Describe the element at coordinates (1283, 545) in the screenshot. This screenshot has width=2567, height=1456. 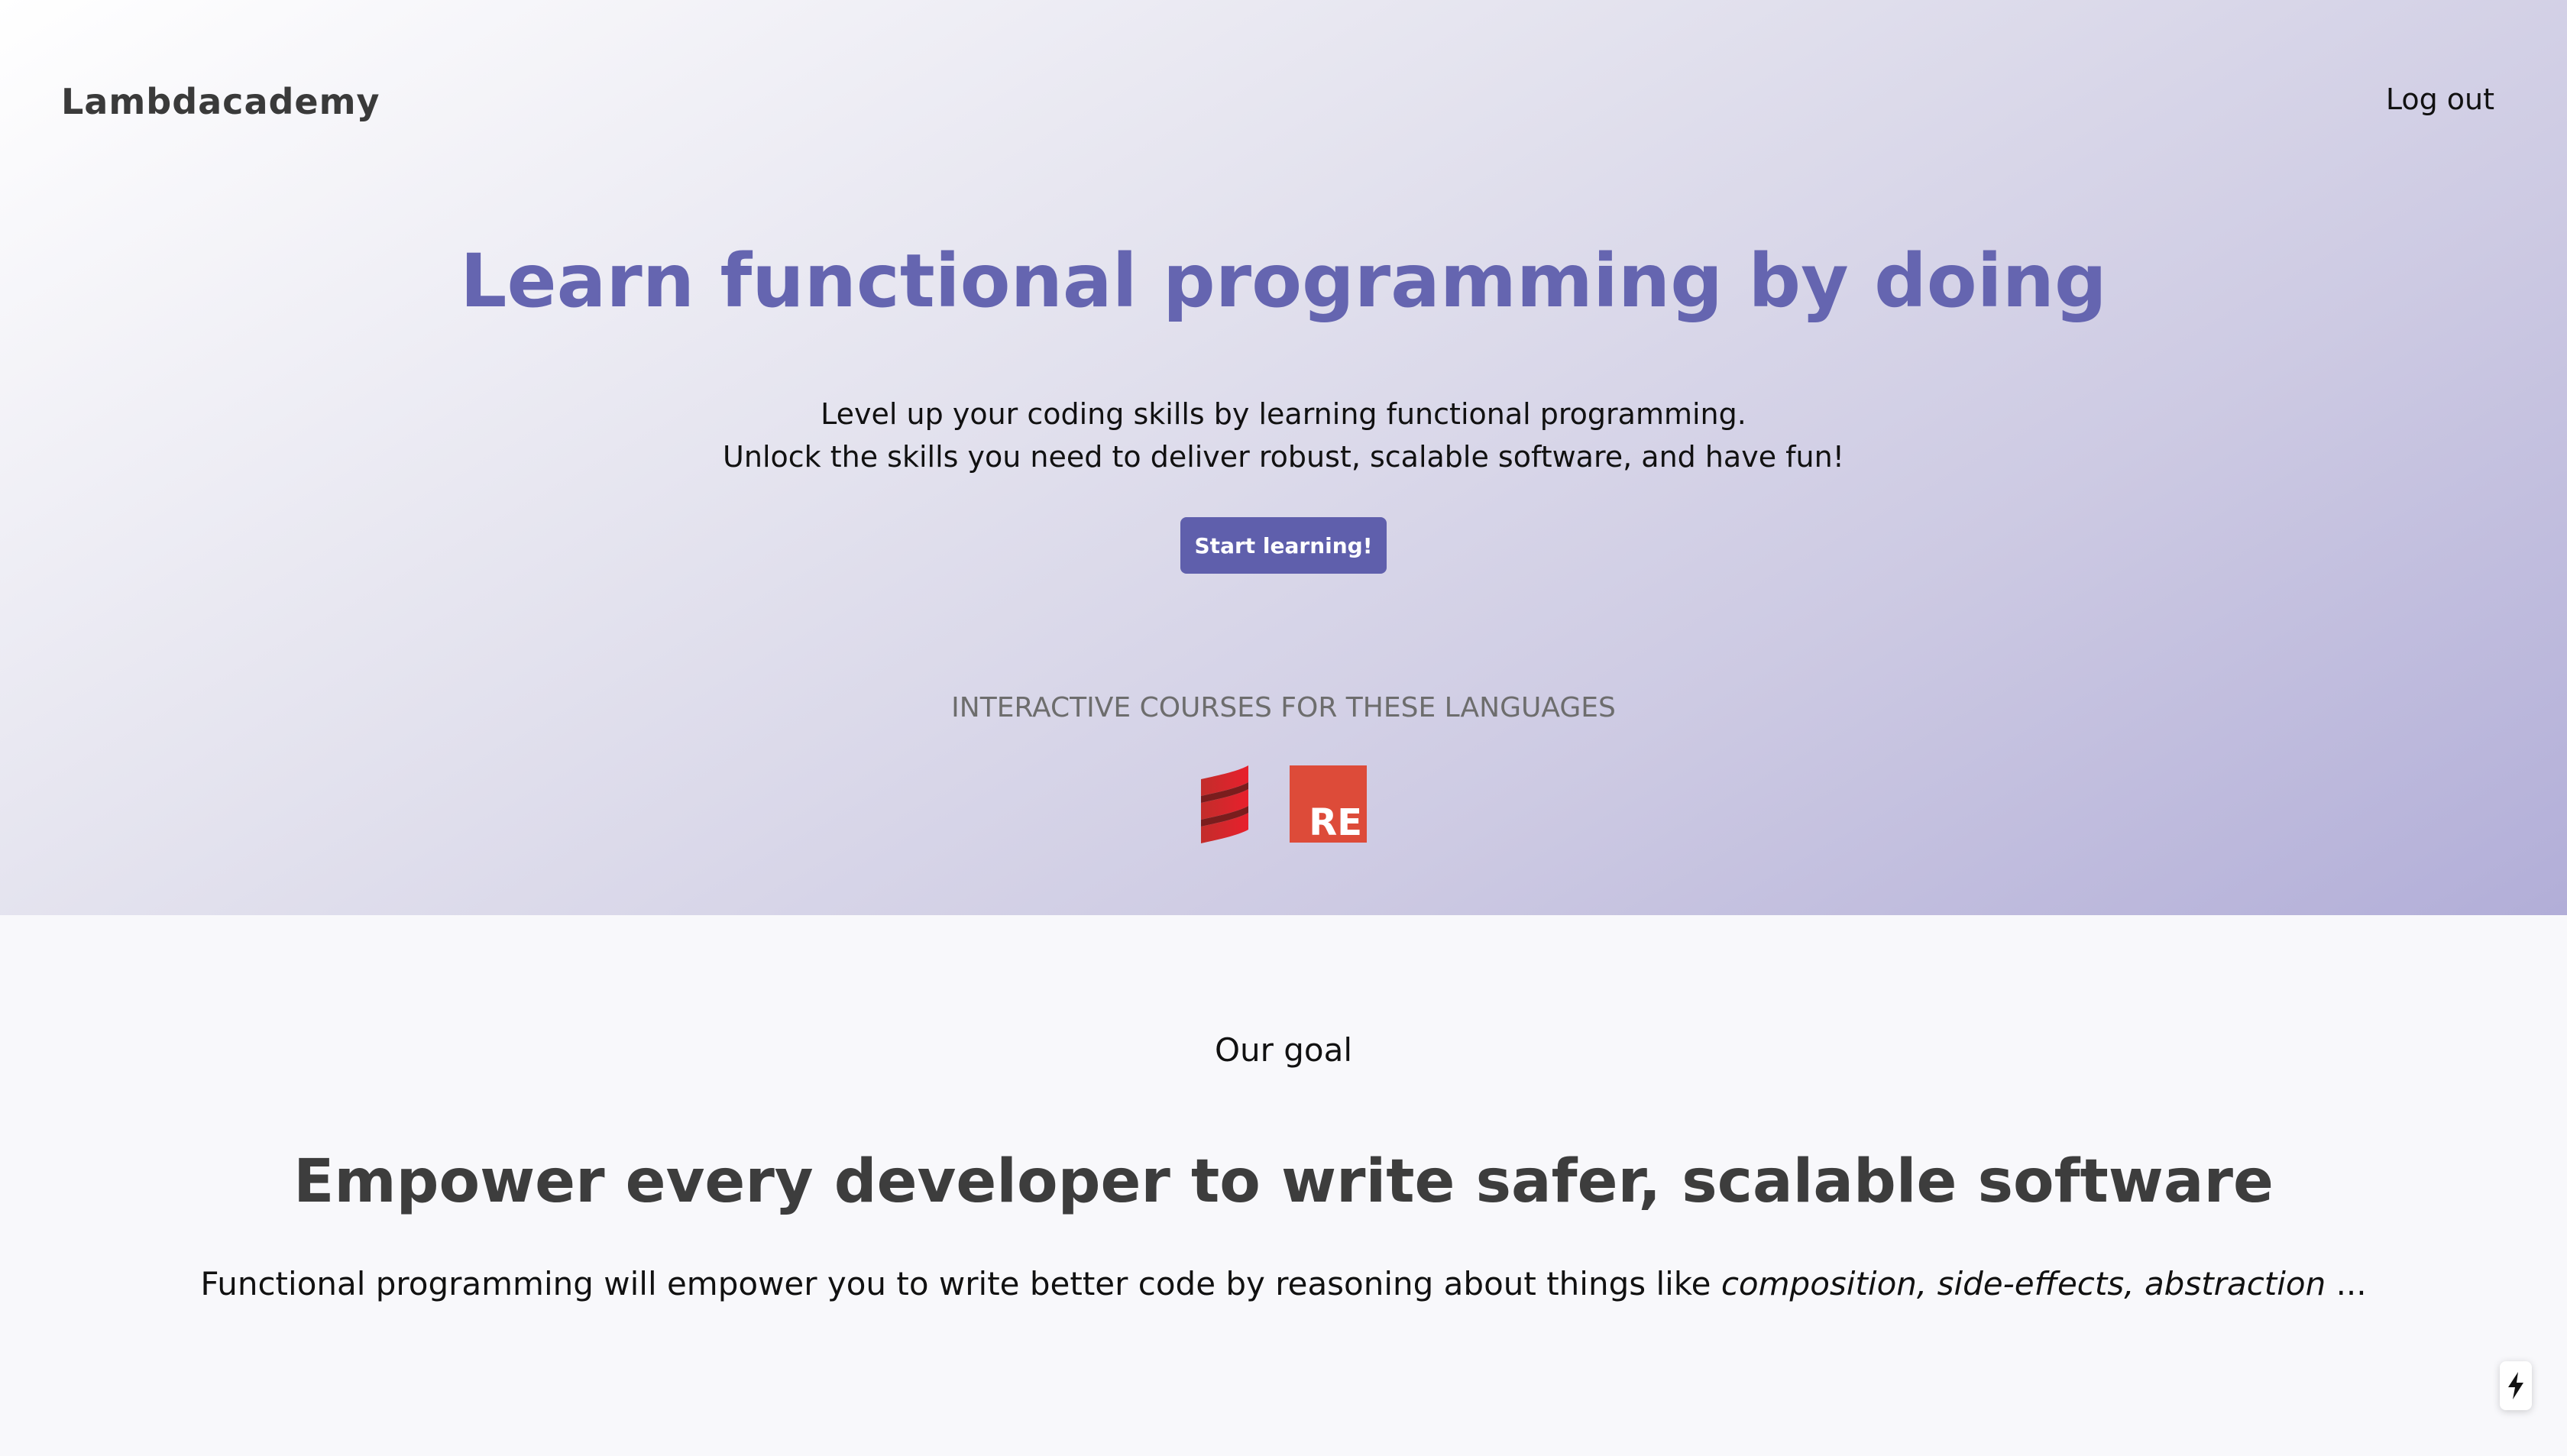
I see `start-learning-button: Start learning!` at that location.